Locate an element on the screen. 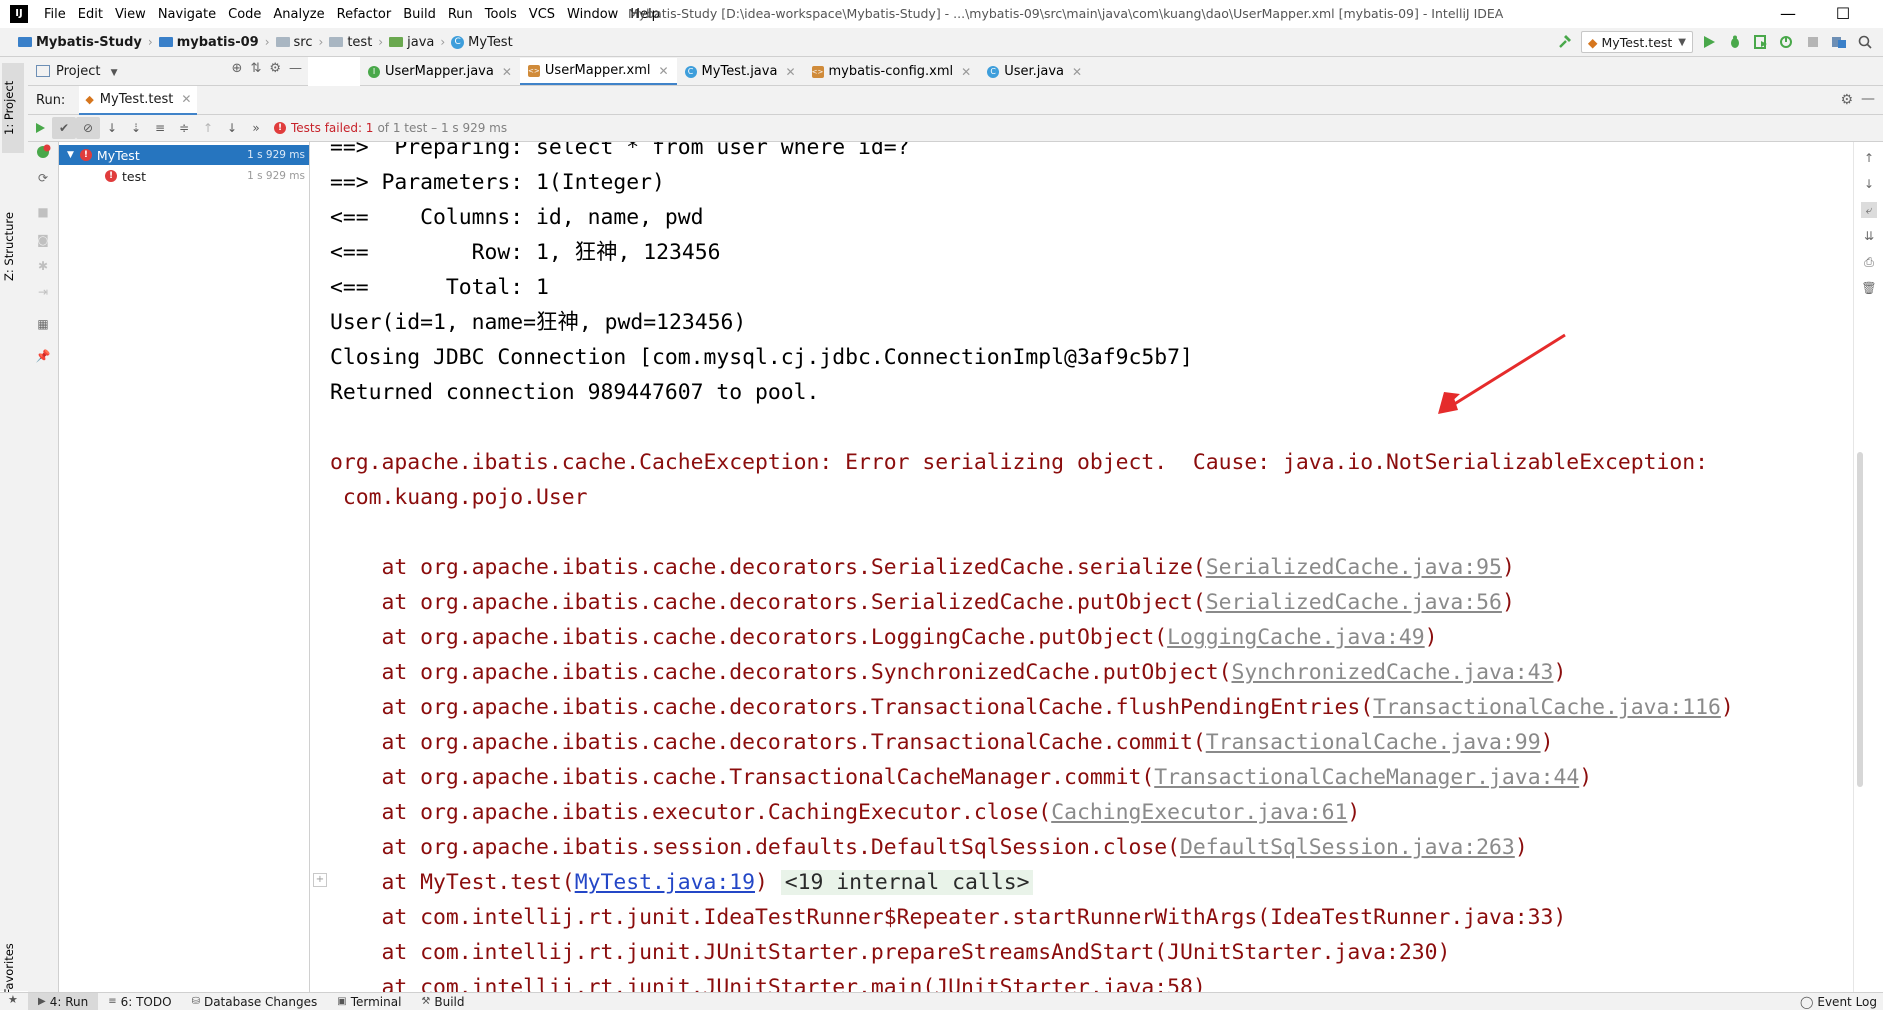 This screenshot has width=1883, height=1017. breadcrumb-item: test is located at coordinates (350, 42).